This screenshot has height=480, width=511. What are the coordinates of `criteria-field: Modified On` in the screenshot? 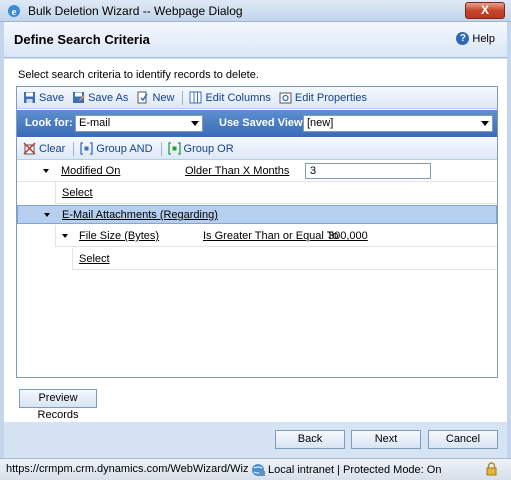 It's located at (90, 171).